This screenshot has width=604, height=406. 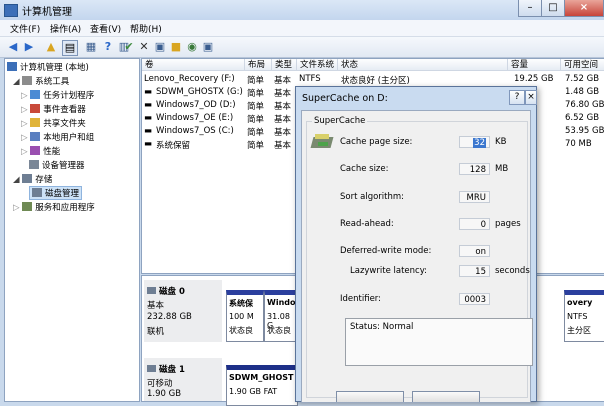 What do you see at coordinates (534, 65) in the screenshot?
I see `column-header-capacity: 容量` at bounding box center [534, 65].